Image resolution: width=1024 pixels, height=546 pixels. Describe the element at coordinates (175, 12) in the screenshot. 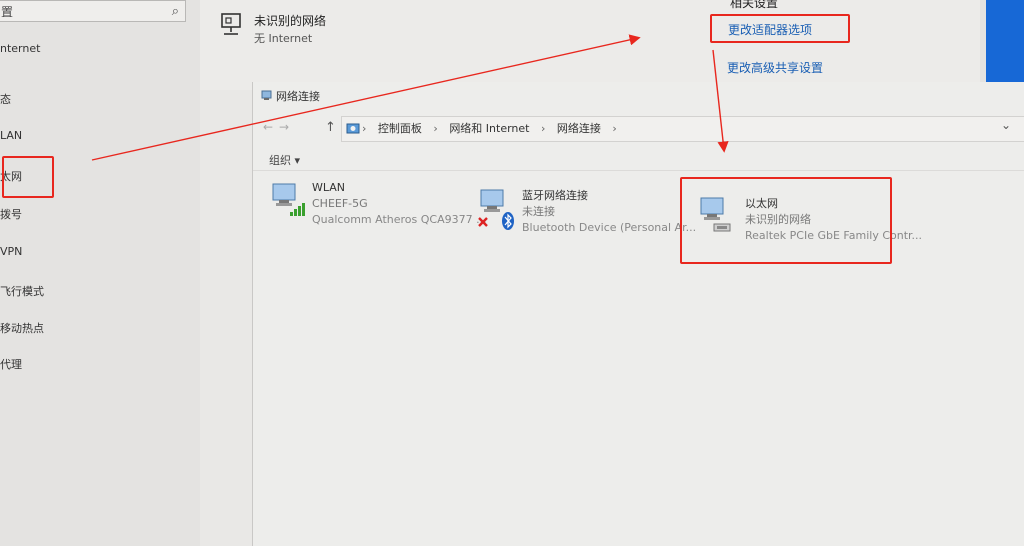

I see `search-icon: ⌕` at that location.